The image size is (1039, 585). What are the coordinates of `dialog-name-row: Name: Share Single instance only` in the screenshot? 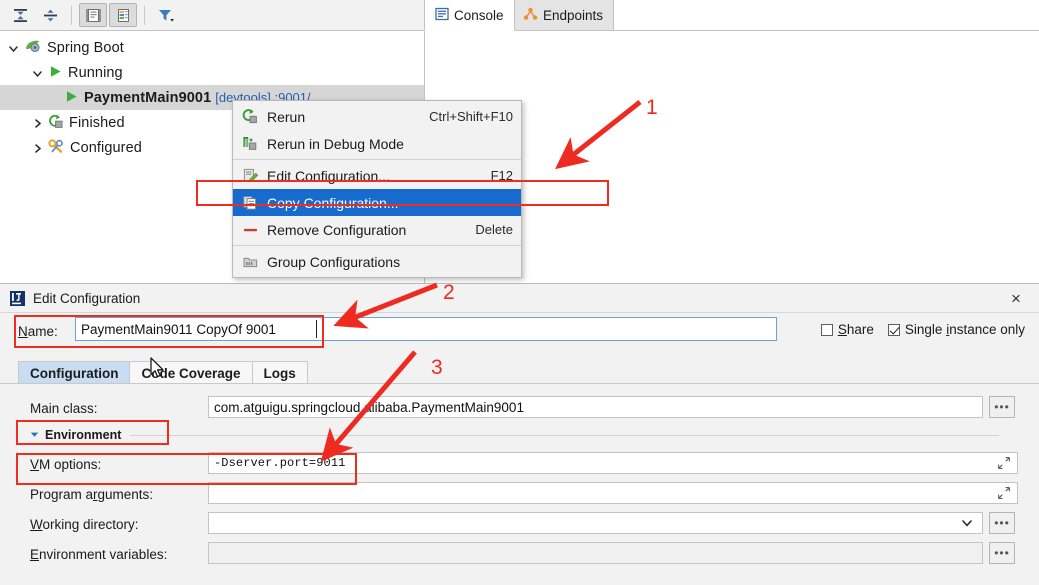 It's located at (519, 332).